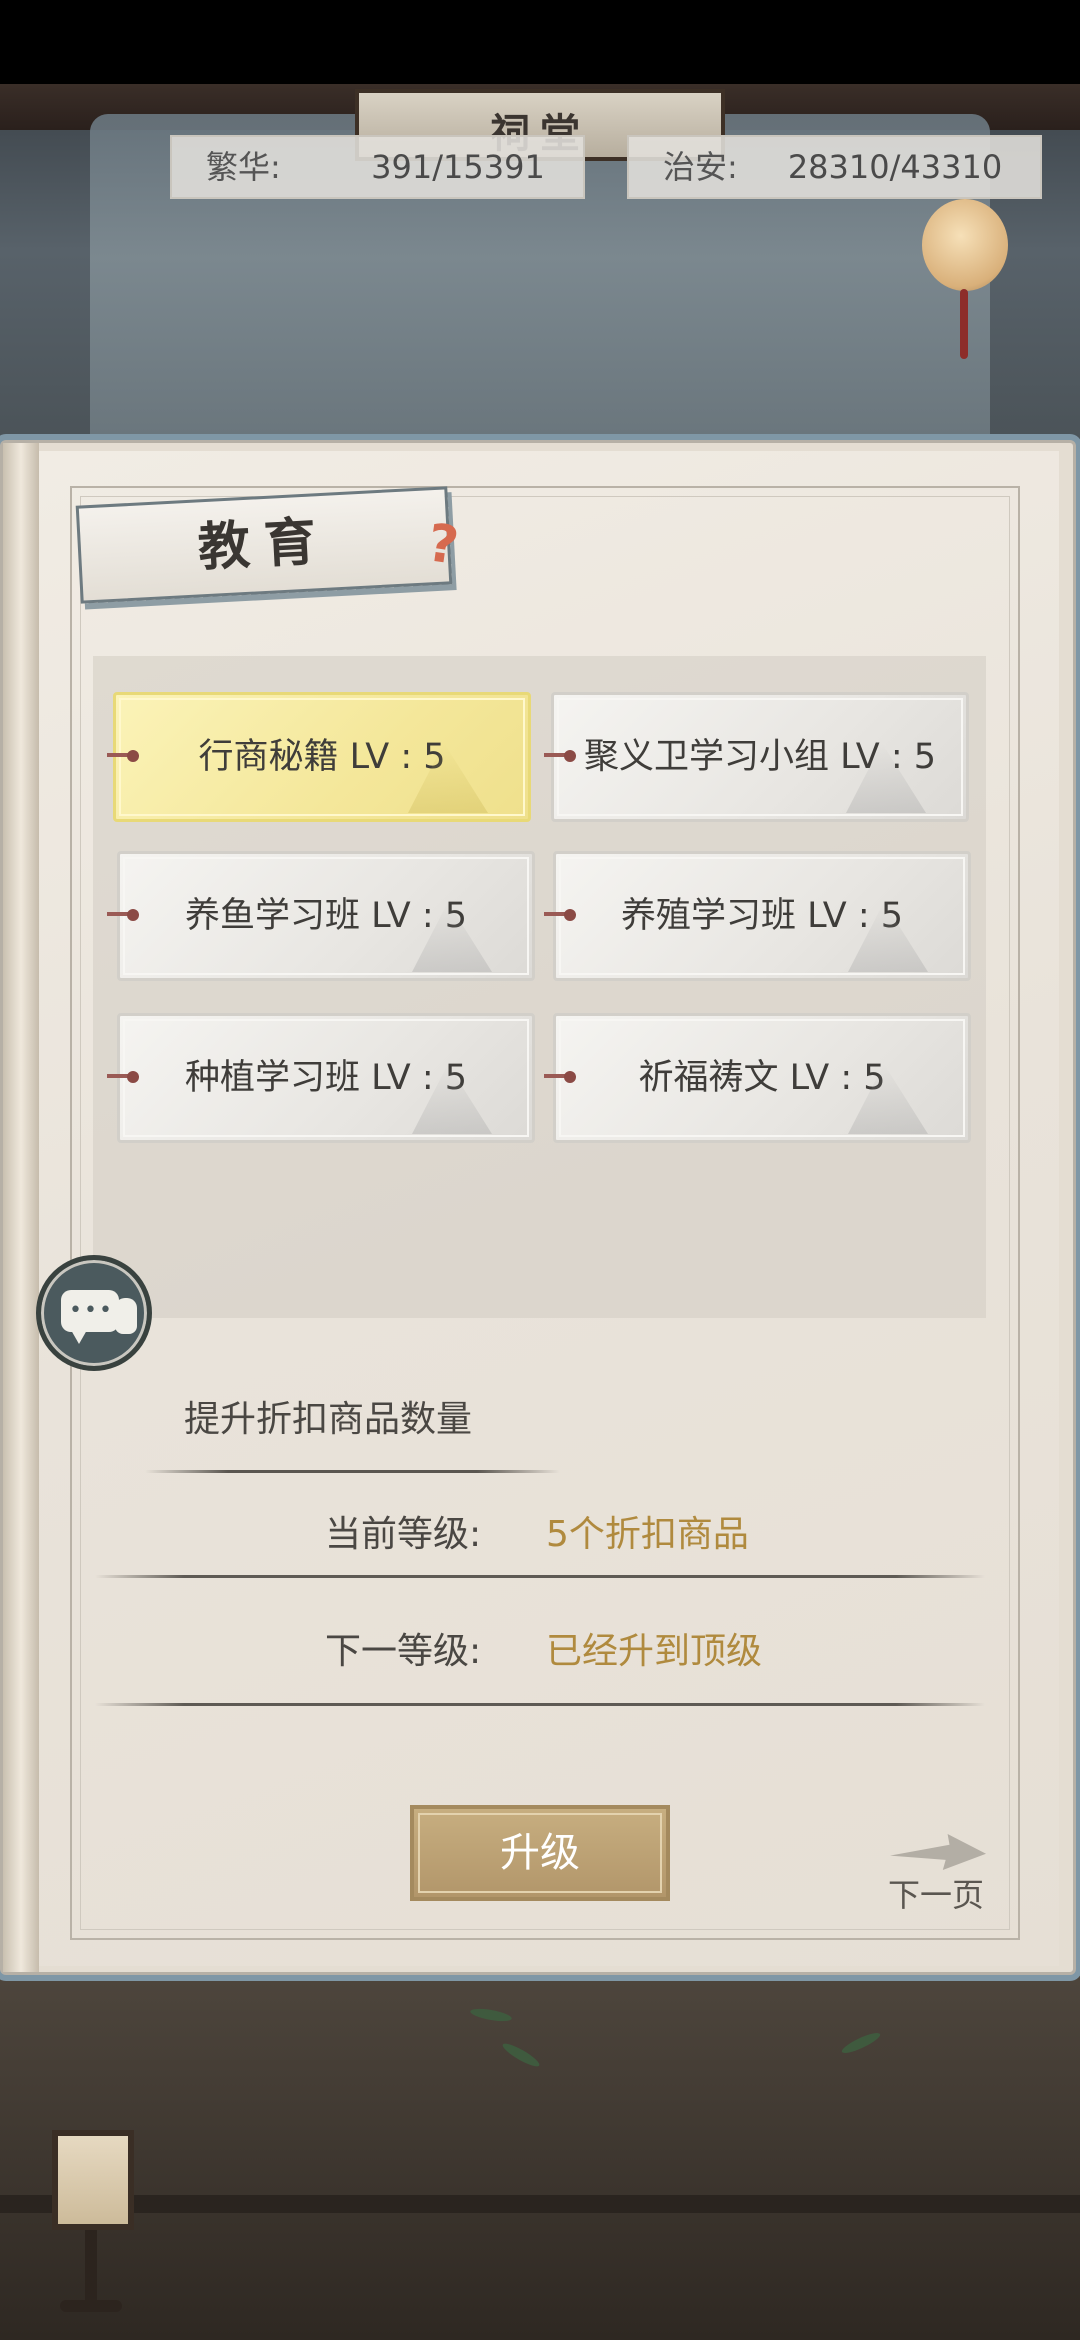 This screenshot has height=2340, width=1080. I want to click on next-level-label: 下一等级:, so click(403, 1651).